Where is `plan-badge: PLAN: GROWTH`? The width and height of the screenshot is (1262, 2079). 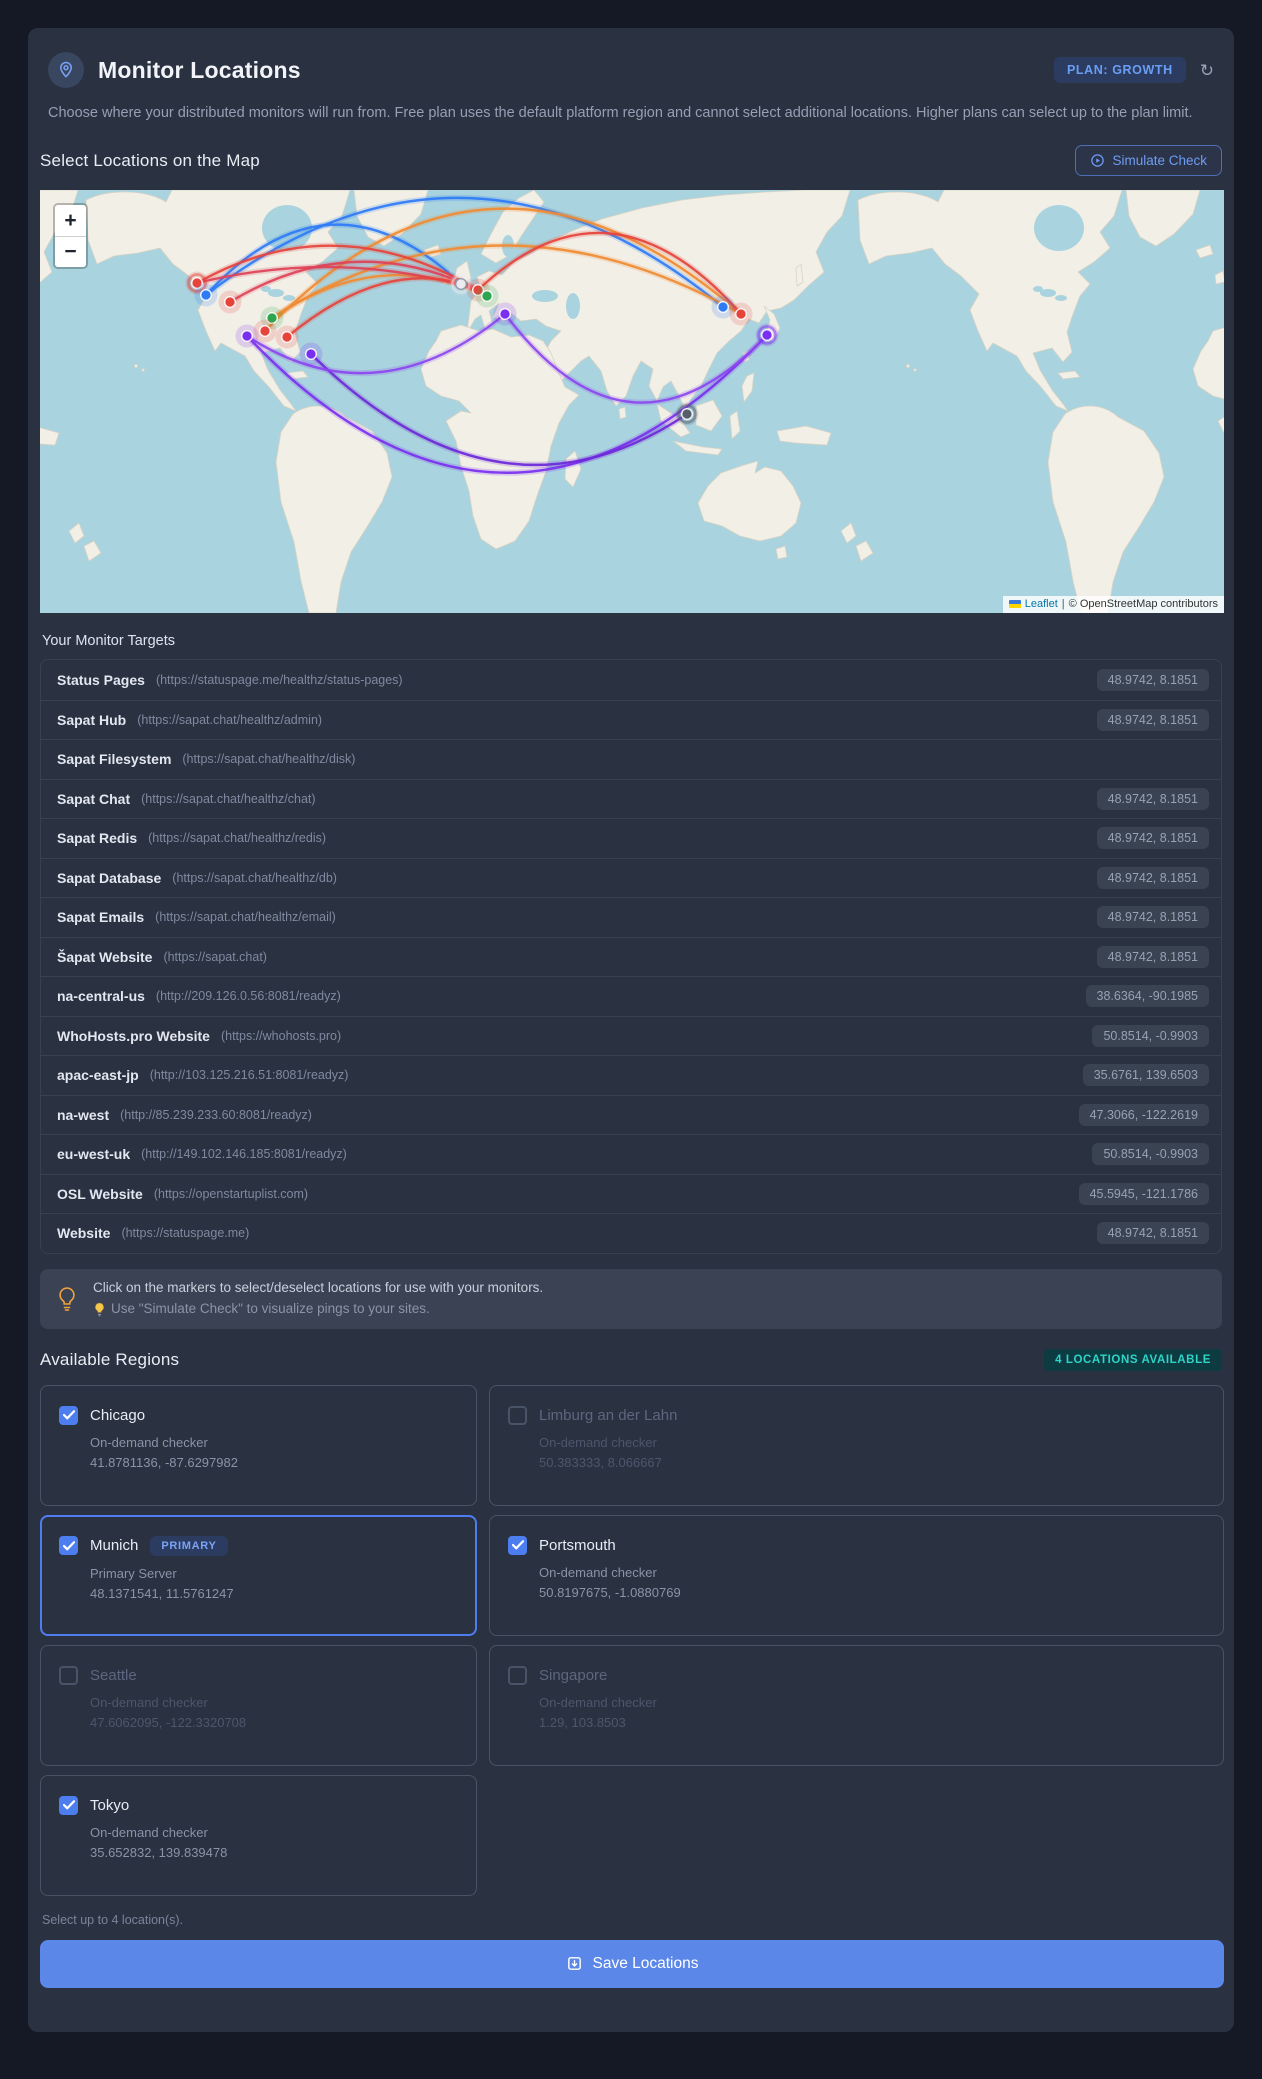
plan-badge: PLAN: GROWTH is located at coordinates (1119, 70).